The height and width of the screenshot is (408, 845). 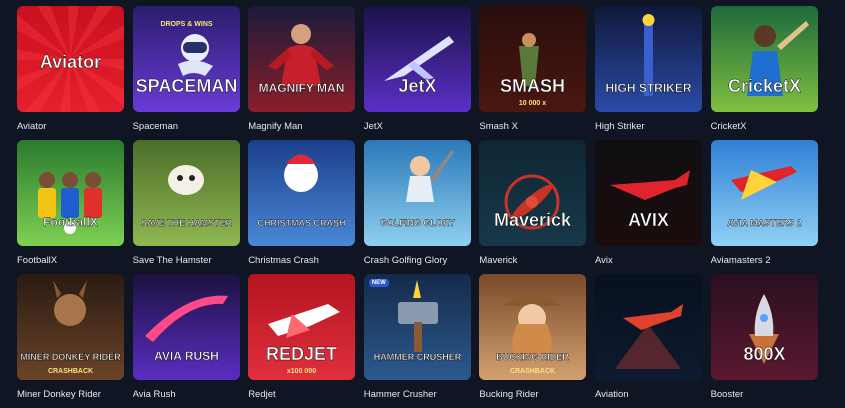 What do you see at coordinates (186, 126) in the screenshot?
I see `game-title: Spaceman` at bounding box center [186, 126].